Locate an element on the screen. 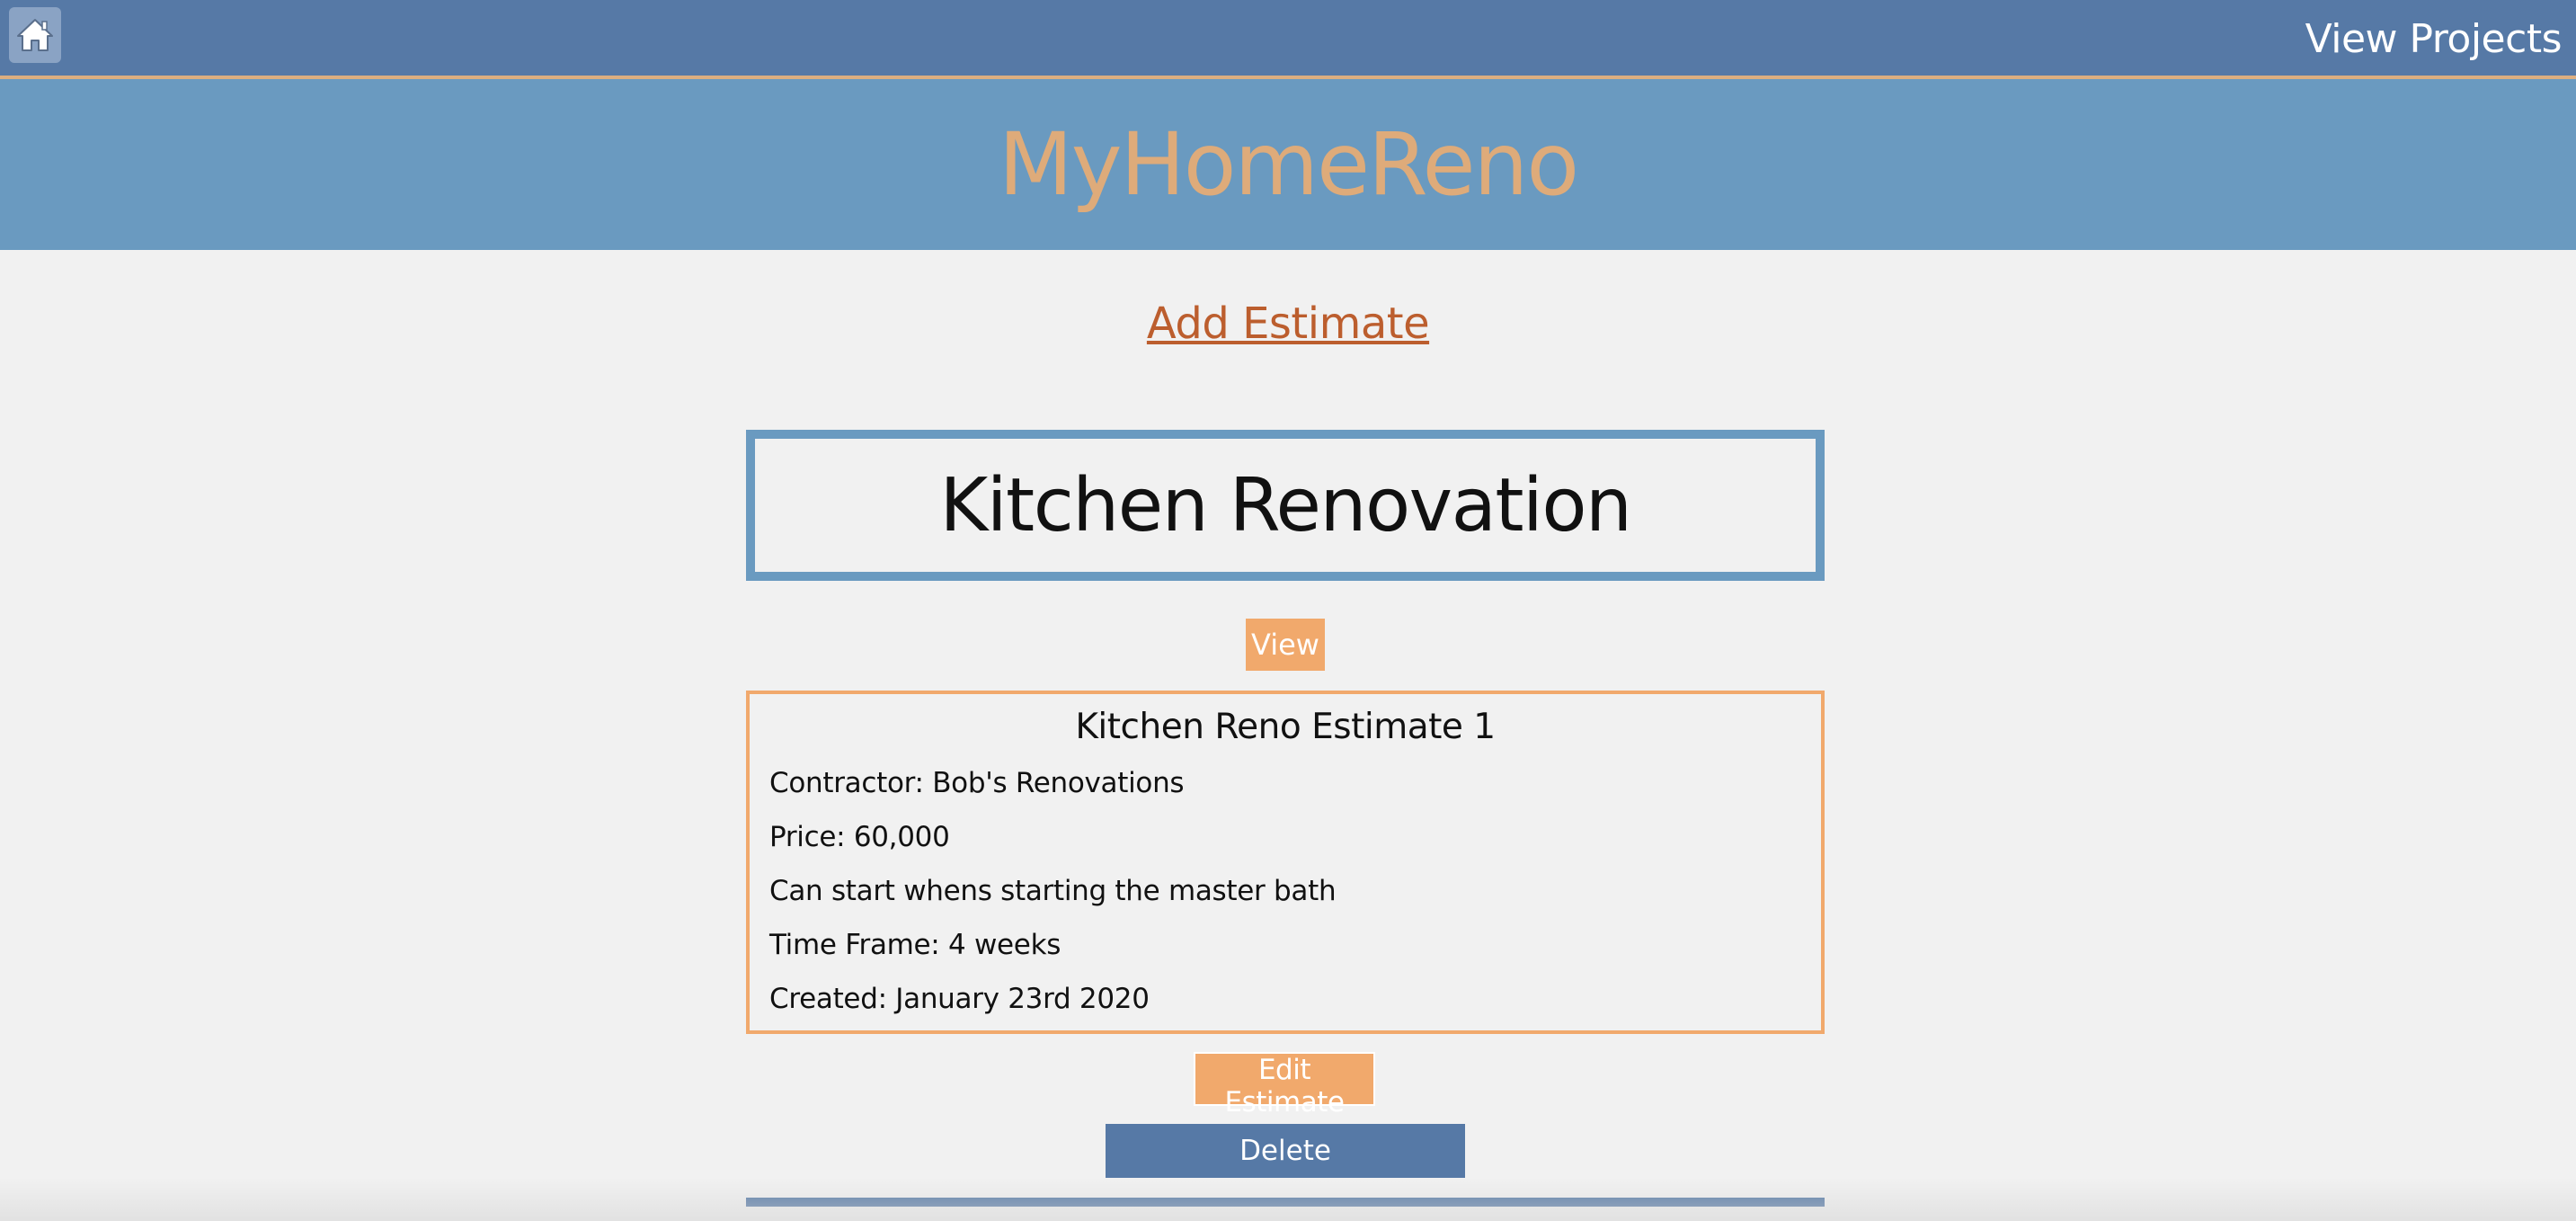 Image resolution: width=2576 pixels, height=1221 pixels. project-title-box: Kitchen Renovation is located at coordinates (1285, 505).